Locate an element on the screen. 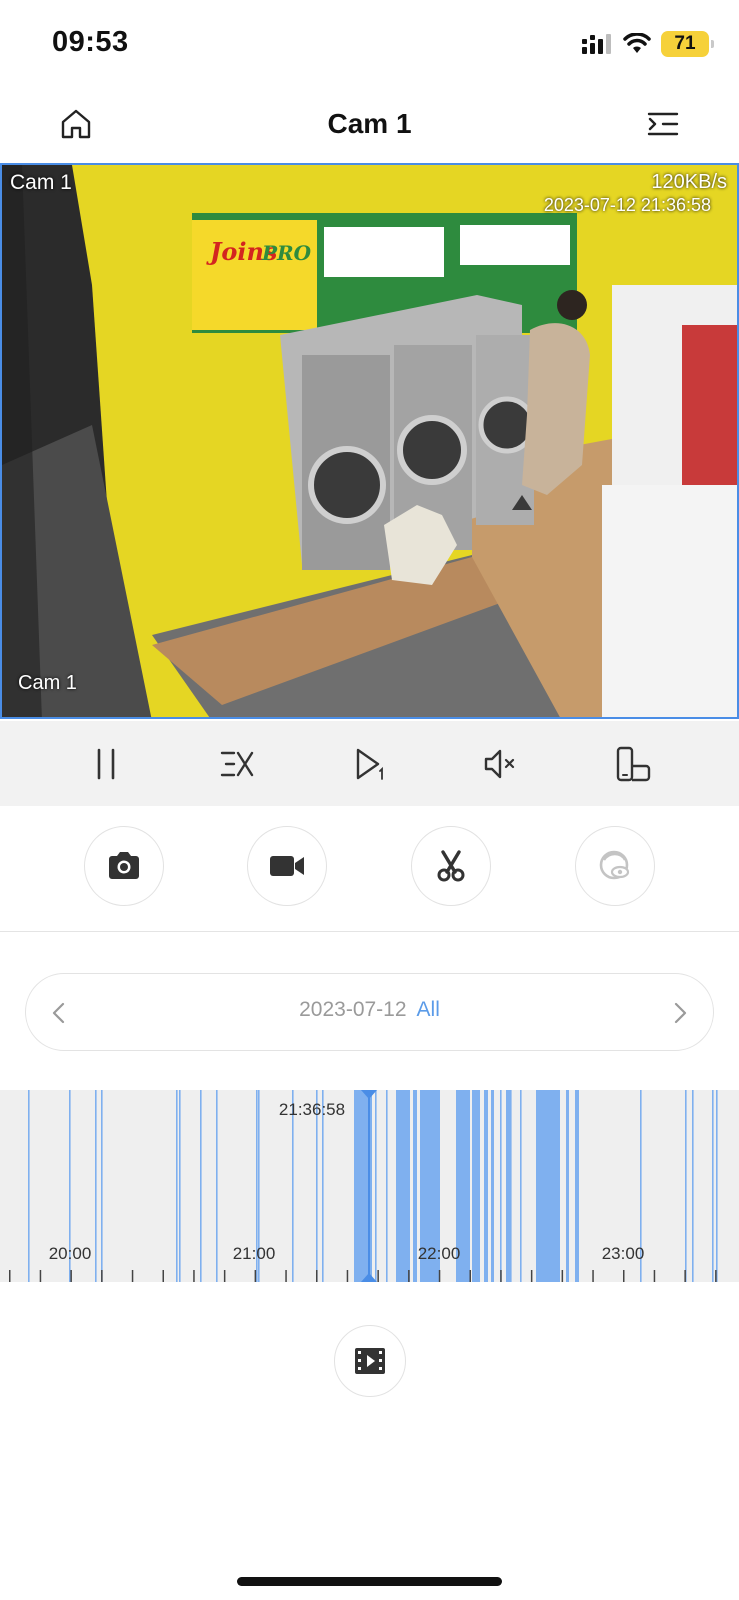  record-button is located at coordinates (287, 866).